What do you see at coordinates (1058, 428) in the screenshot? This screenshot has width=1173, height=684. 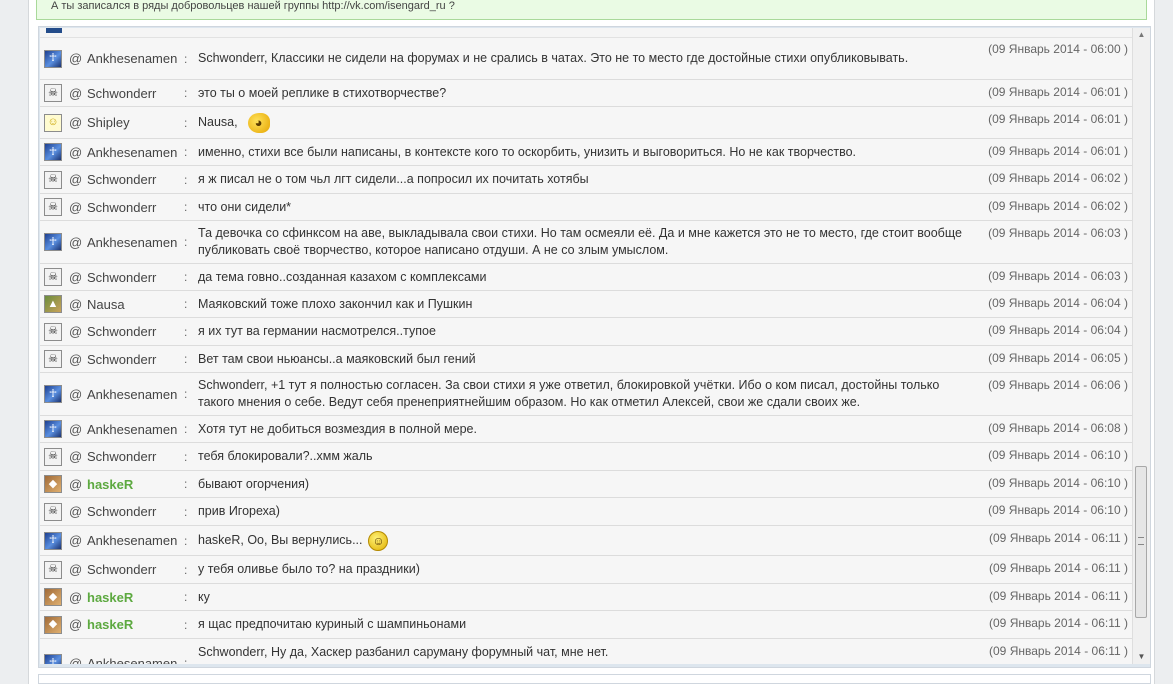 I see `message-time: (09 Январь 2014 - 06:08 )` at bounding box center [1058, 428].